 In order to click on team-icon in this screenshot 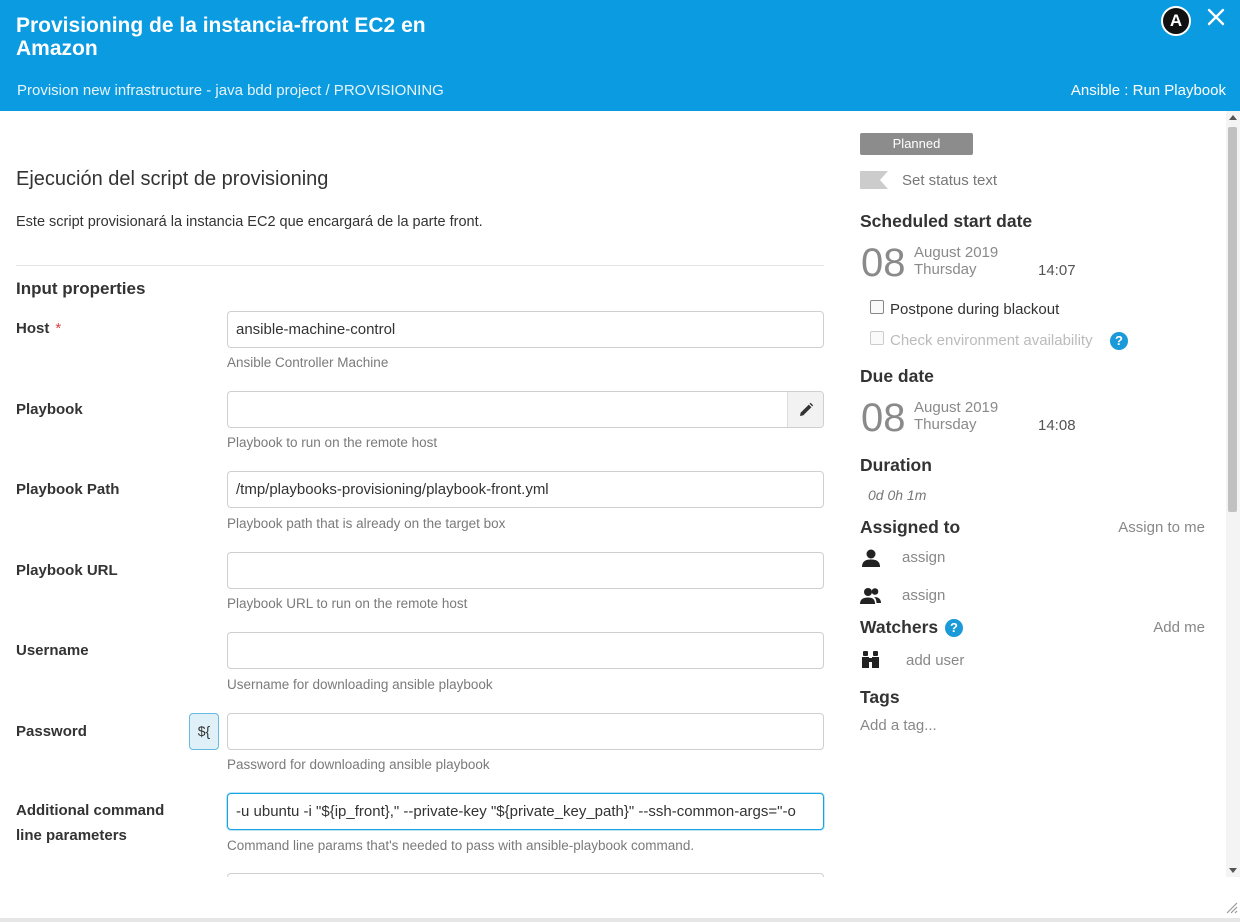, I will do `click(870, 596)`.